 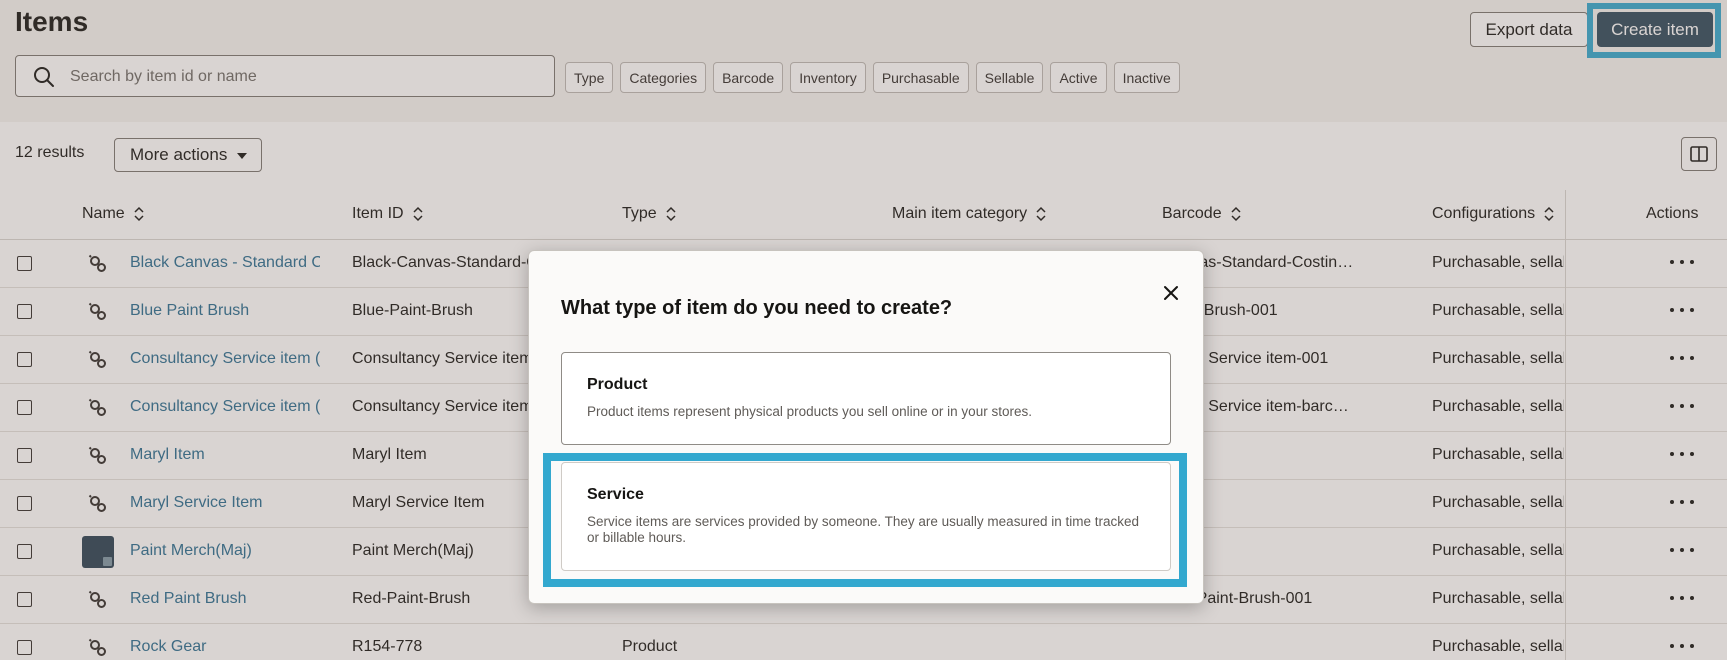 I want to click on dialog-title: What type of item do you need to create?, so click(x=757, y=308).